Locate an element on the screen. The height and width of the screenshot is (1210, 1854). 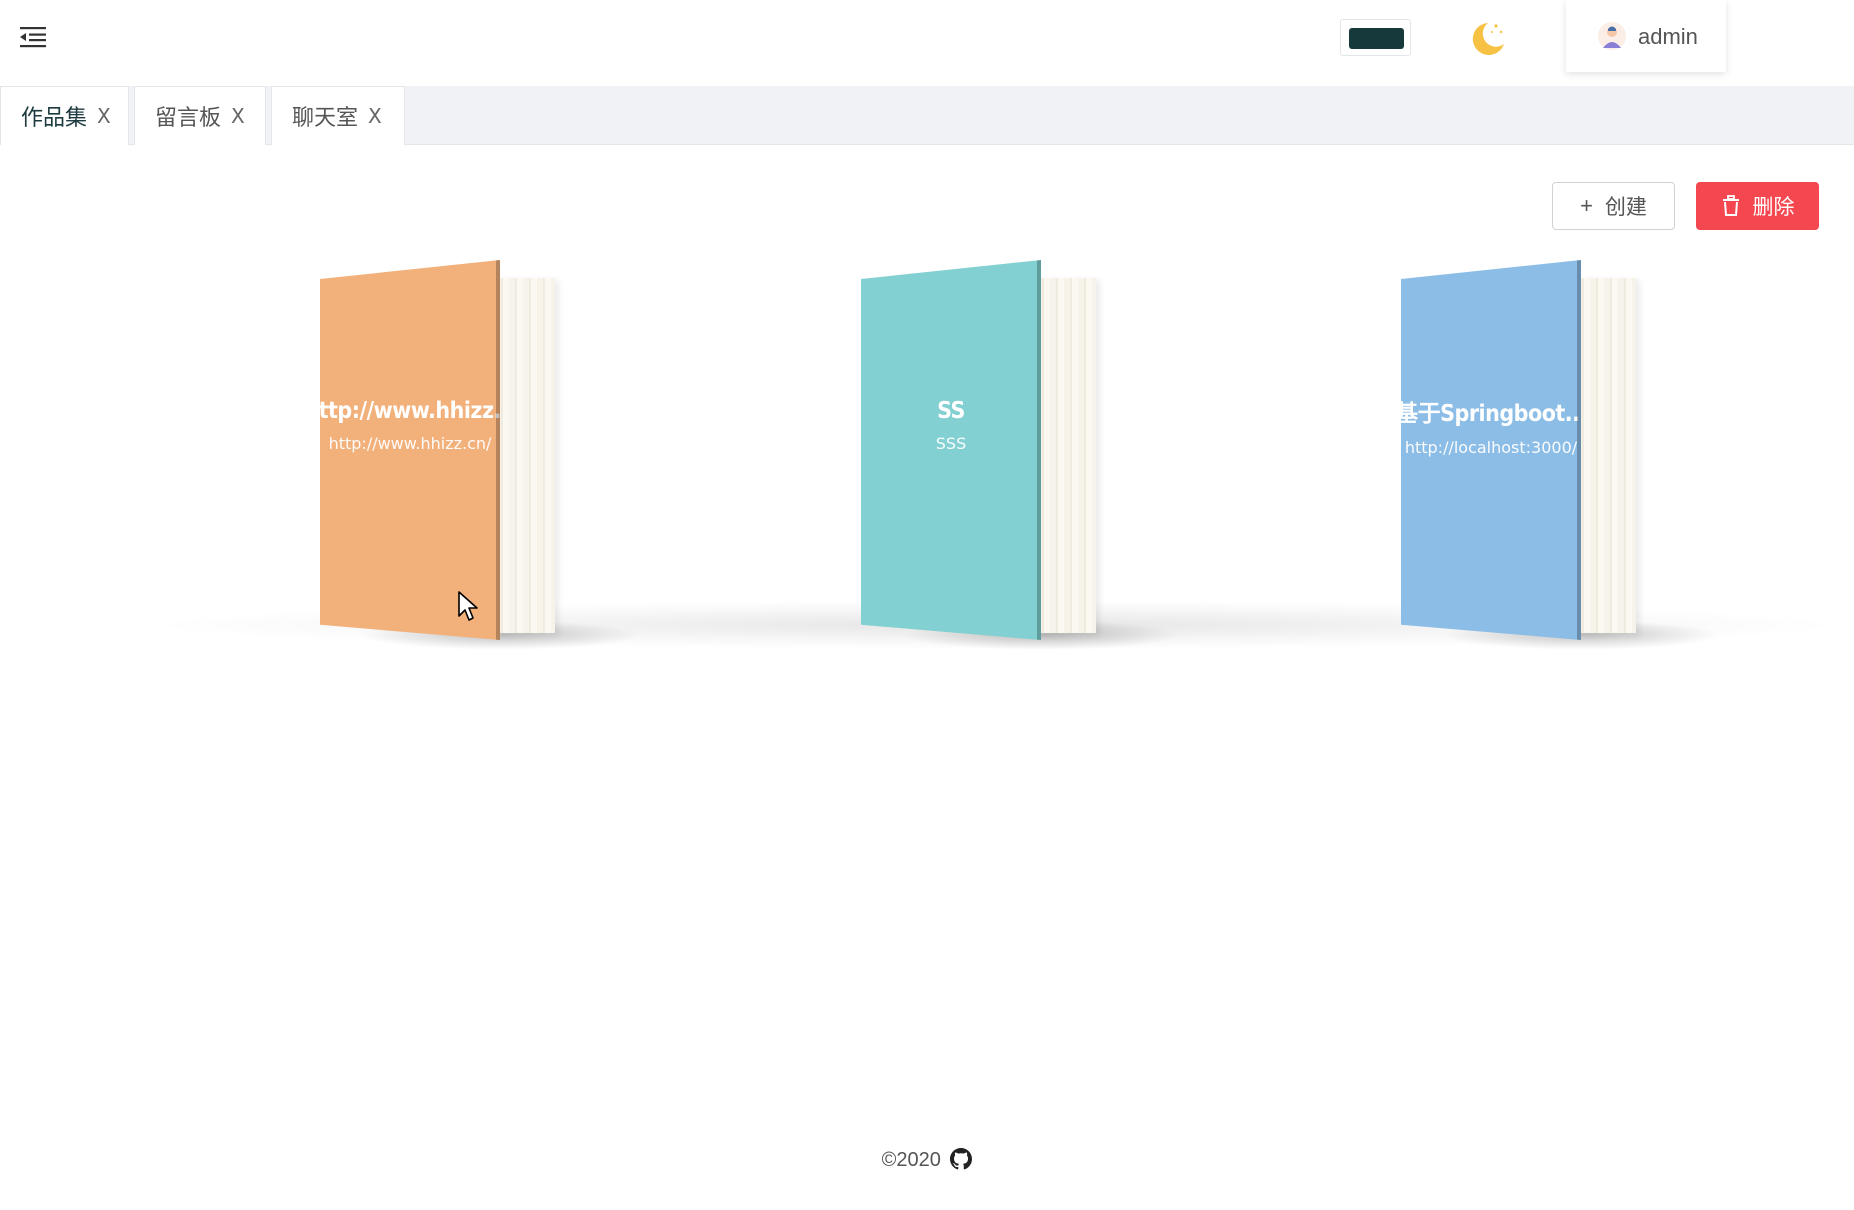
tab-label: 作品集 is located at coordinates (54, 117).